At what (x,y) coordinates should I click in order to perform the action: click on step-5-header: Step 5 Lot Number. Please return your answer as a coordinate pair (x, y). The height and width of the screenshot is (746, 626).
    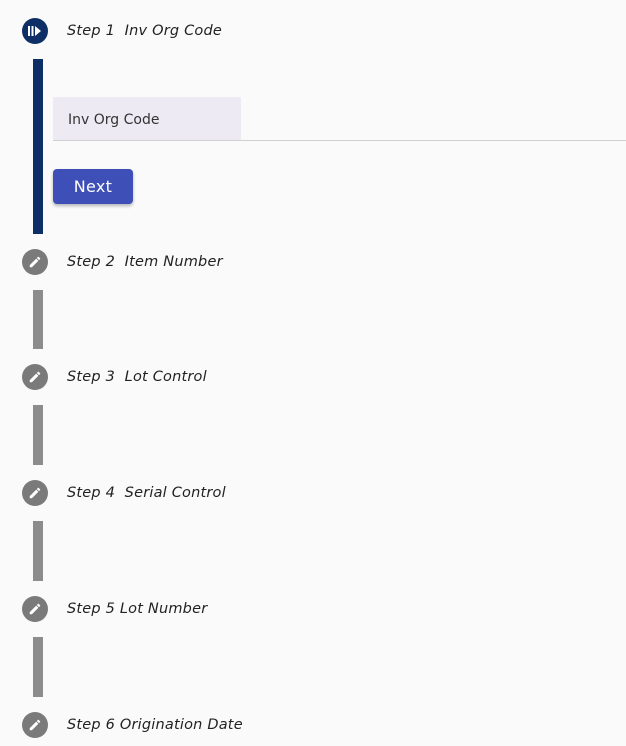
    Looking at the image, I should click on (114, 609).